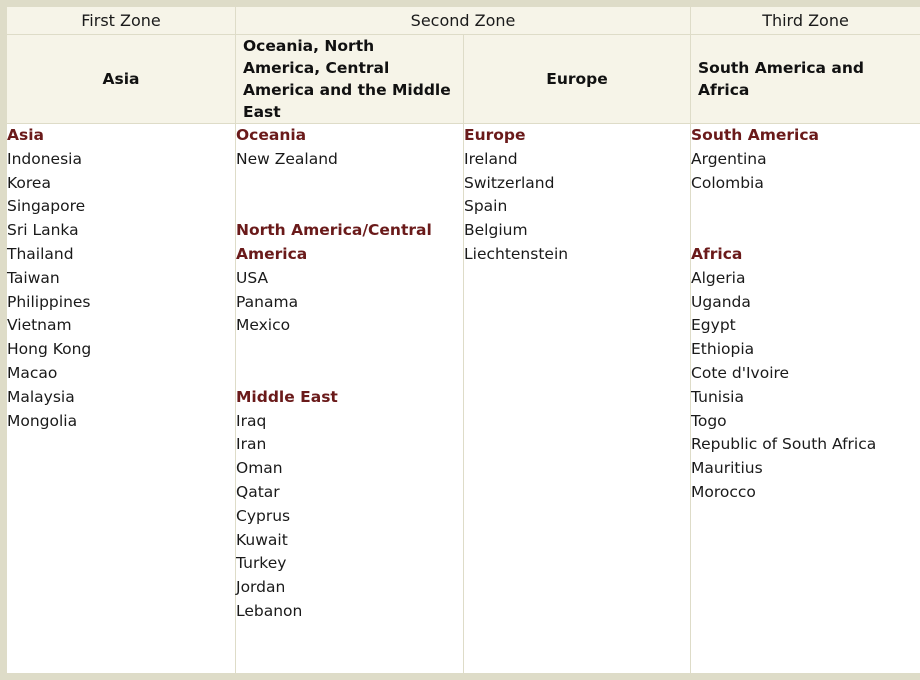  I want to click on country-item: Jordan, so click(261, 587).